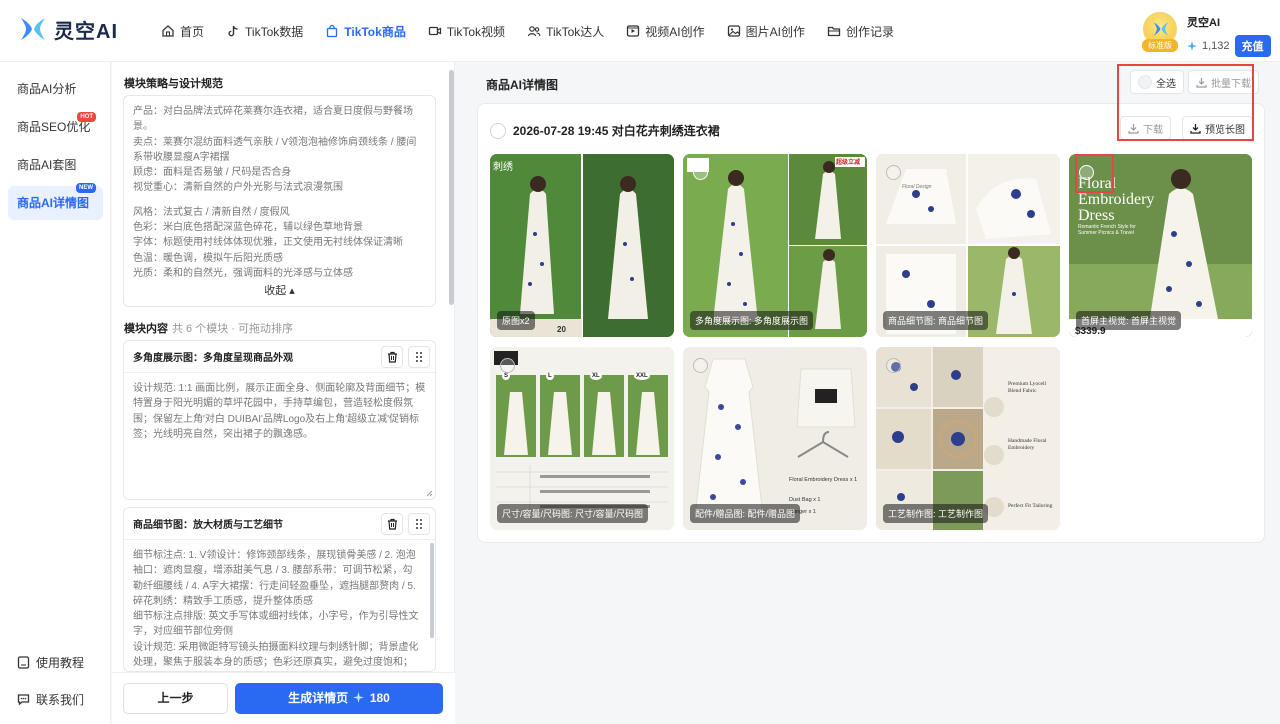 This screenshot has width=1280, height=724. I want to click on size-label: S, so click(506, 376).